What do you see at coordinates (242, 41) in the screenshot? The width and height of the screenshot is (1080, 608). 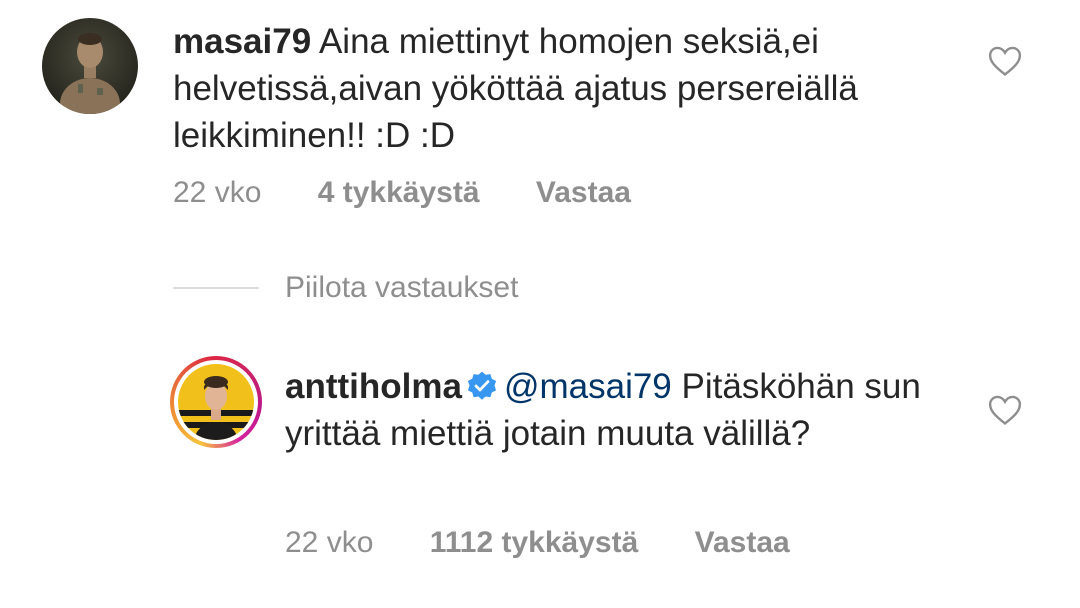 I see `comment-username: masai79` at bounding box center [242, 41].